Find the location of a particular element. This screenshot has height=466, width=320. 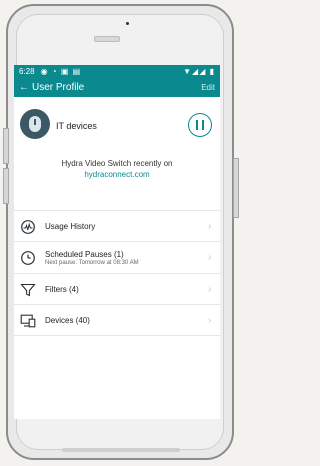

filter-icon is located at coordinates (28, 290).